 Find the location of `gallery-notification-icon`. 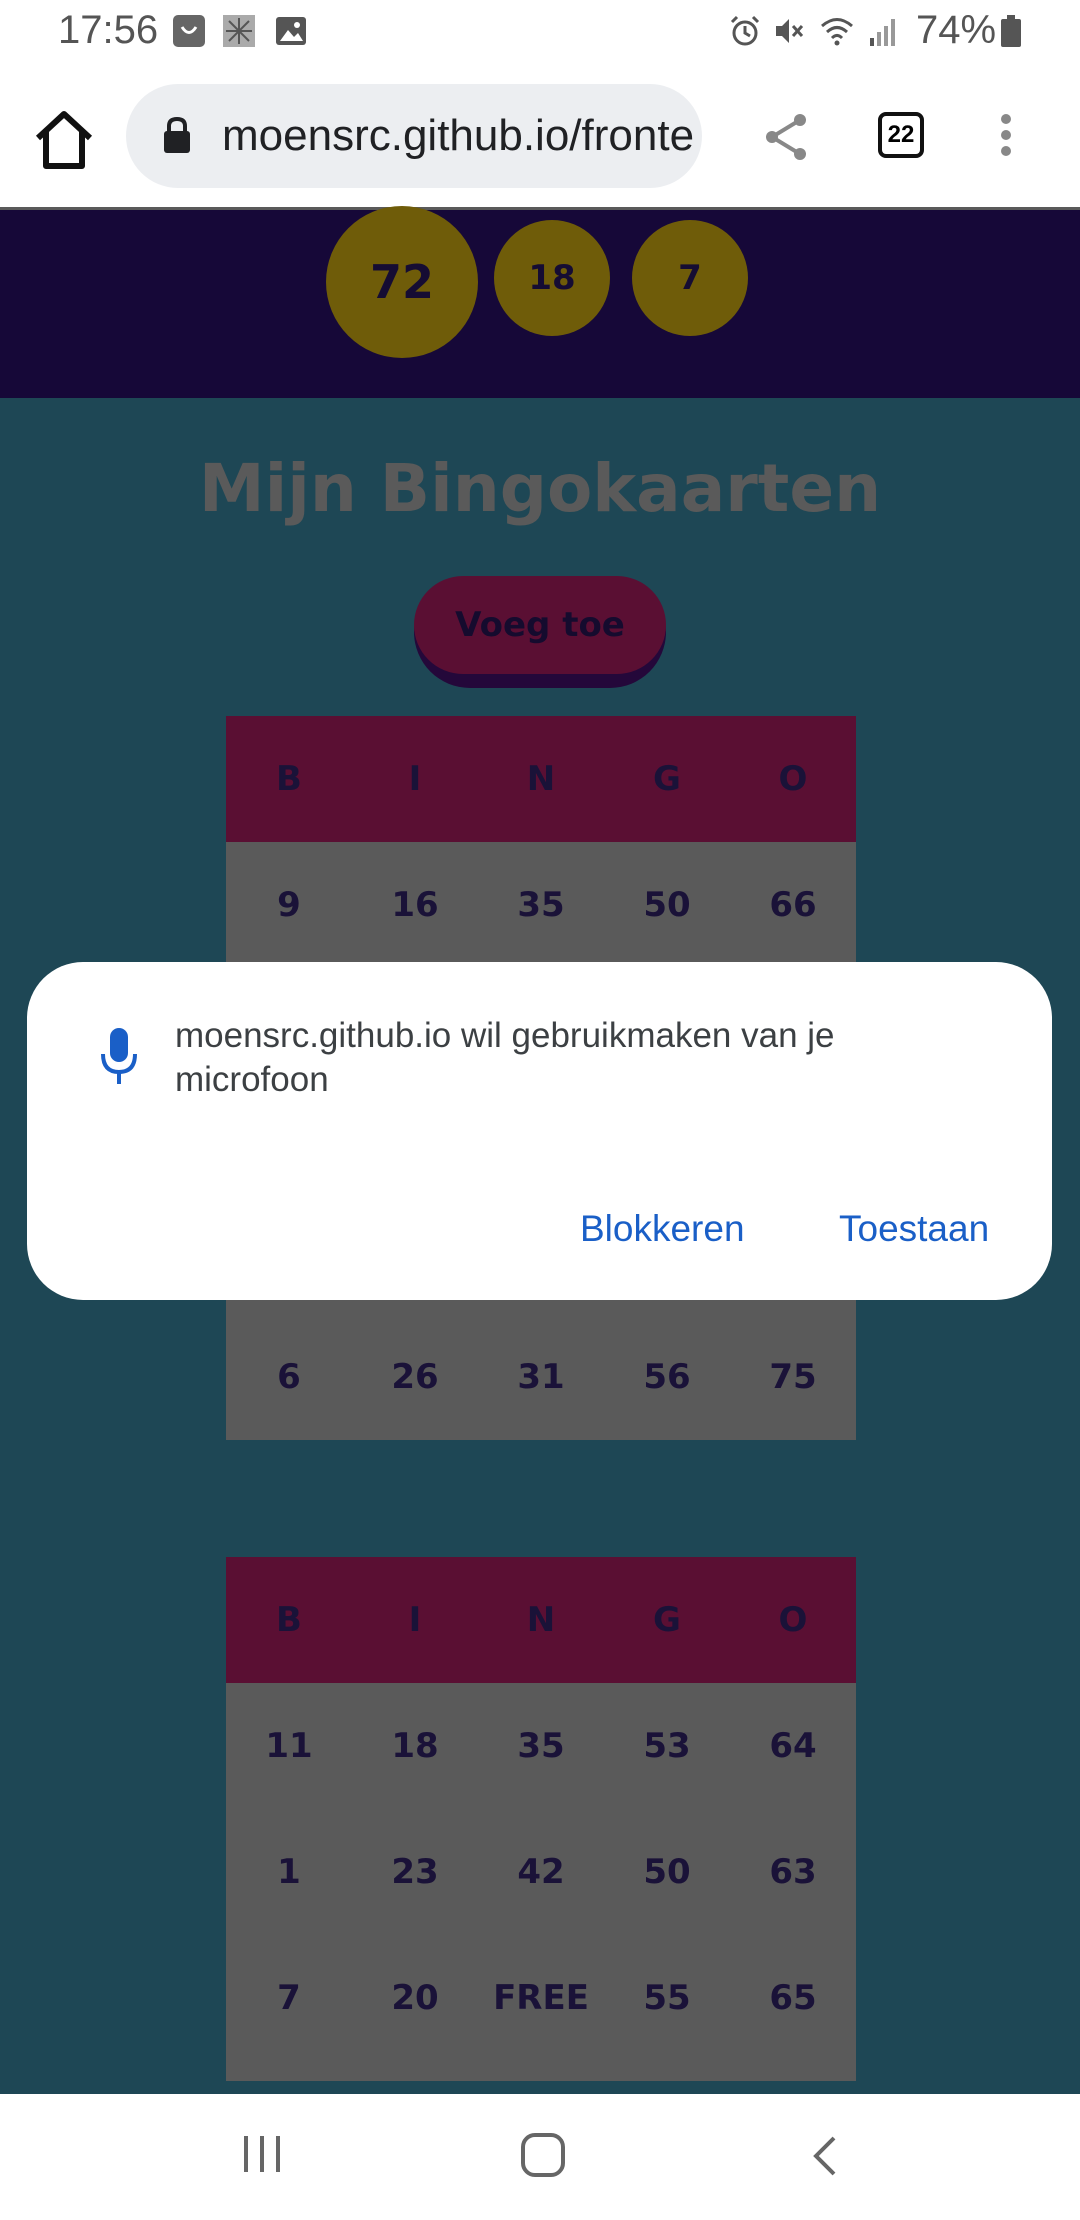

gallery-notification-icon is located at coordinates (291, 31).